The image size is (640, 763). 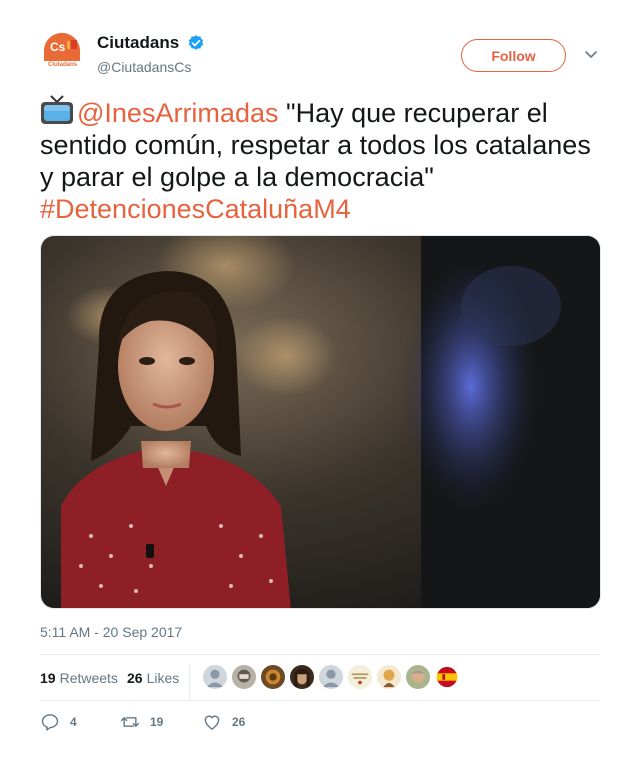 I want to click on display-name: Ciutadans, so click(x=138, y=43).